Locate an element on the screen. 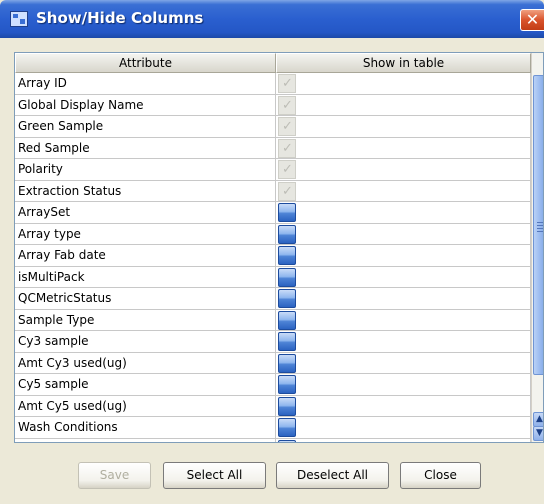 The image size is (544, 504). save-button: Save is located at coordinates (114, 475).